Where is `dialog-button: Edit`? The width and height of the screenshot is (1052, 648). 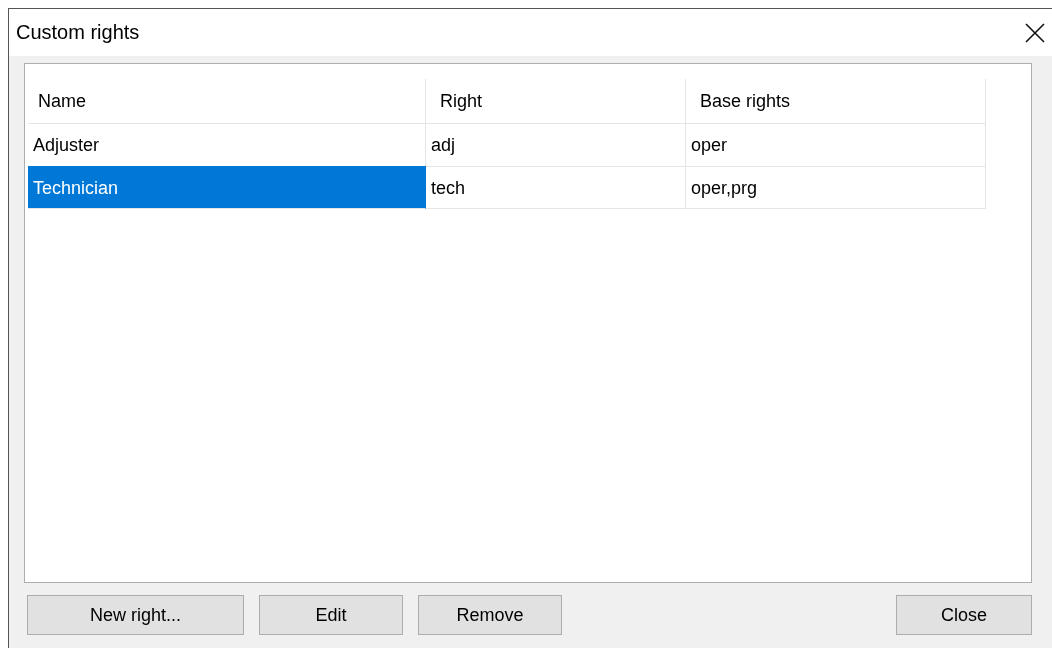 dialog-button: Edit is located at coordinates (331, 615).